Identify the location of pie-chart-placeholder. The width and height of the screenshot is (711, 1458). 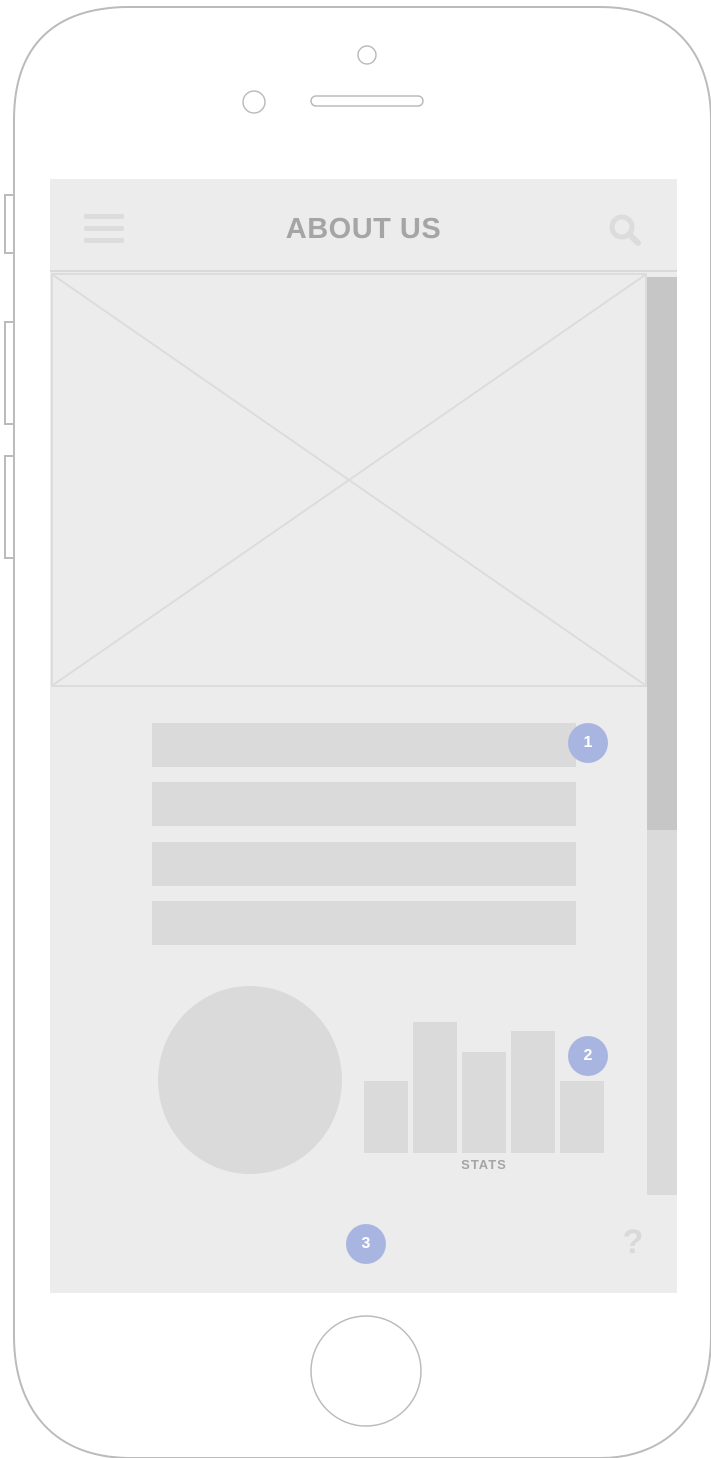
(250, 1080).